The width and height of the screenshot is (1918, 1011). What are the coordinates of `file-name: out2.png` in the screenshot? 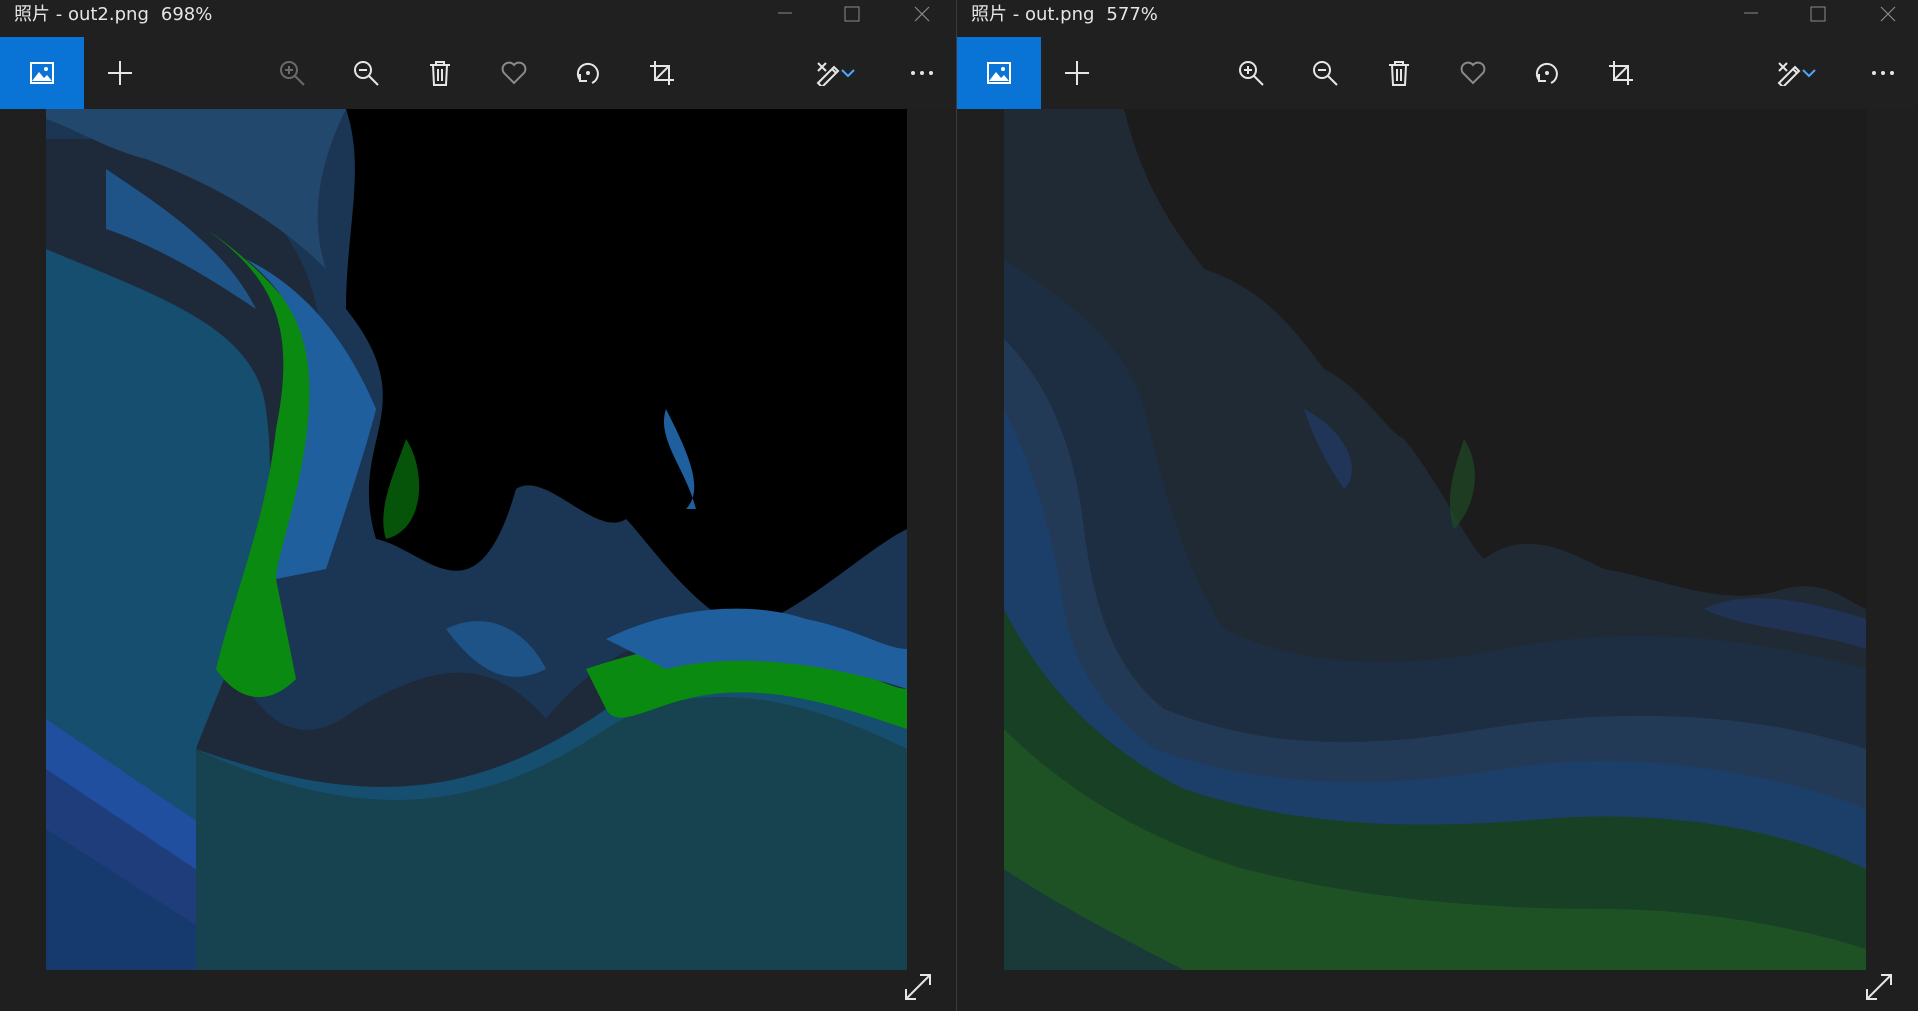 It's located at (108, 14).